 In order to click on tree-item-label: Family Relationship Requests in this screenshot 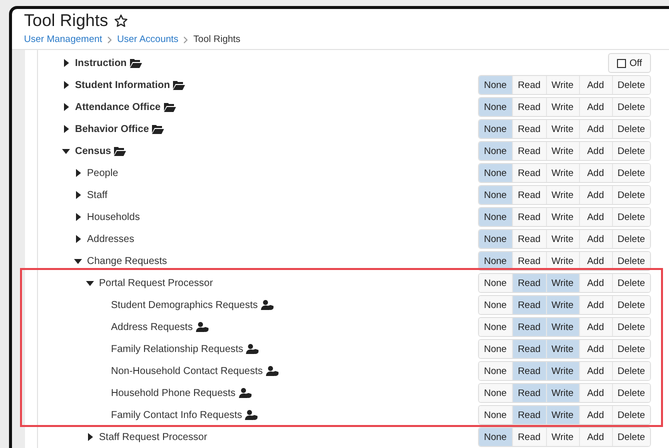, I will do `click(177, 349)`.